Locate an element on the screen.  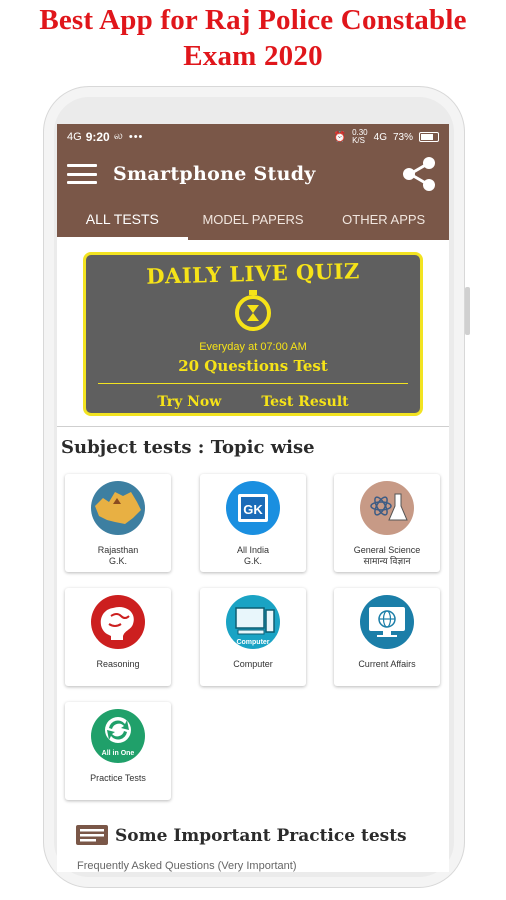
more-notifications-icon: ••• is located at coordinates (136, 137).